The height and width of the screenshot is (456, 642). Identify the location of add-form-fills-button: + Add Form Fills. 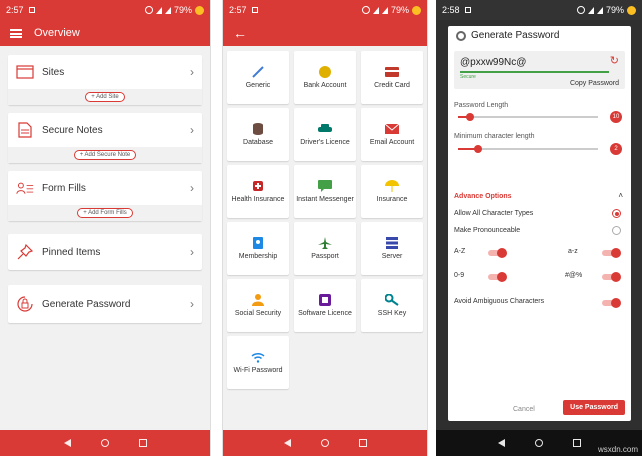
(105, 213).